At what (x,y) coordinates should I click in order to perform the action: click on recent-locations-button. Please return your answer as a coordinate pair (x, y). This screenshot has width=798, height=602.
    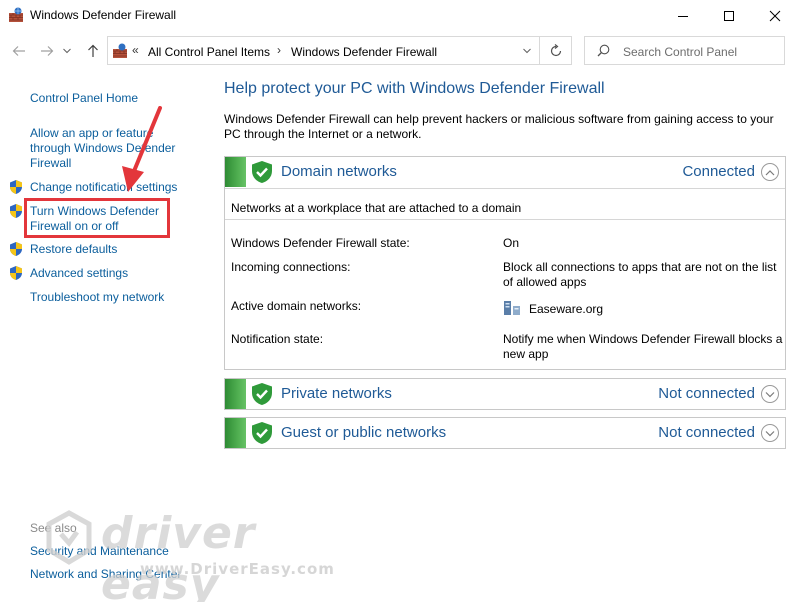
    Looking at the image, I should click on (67, 51).